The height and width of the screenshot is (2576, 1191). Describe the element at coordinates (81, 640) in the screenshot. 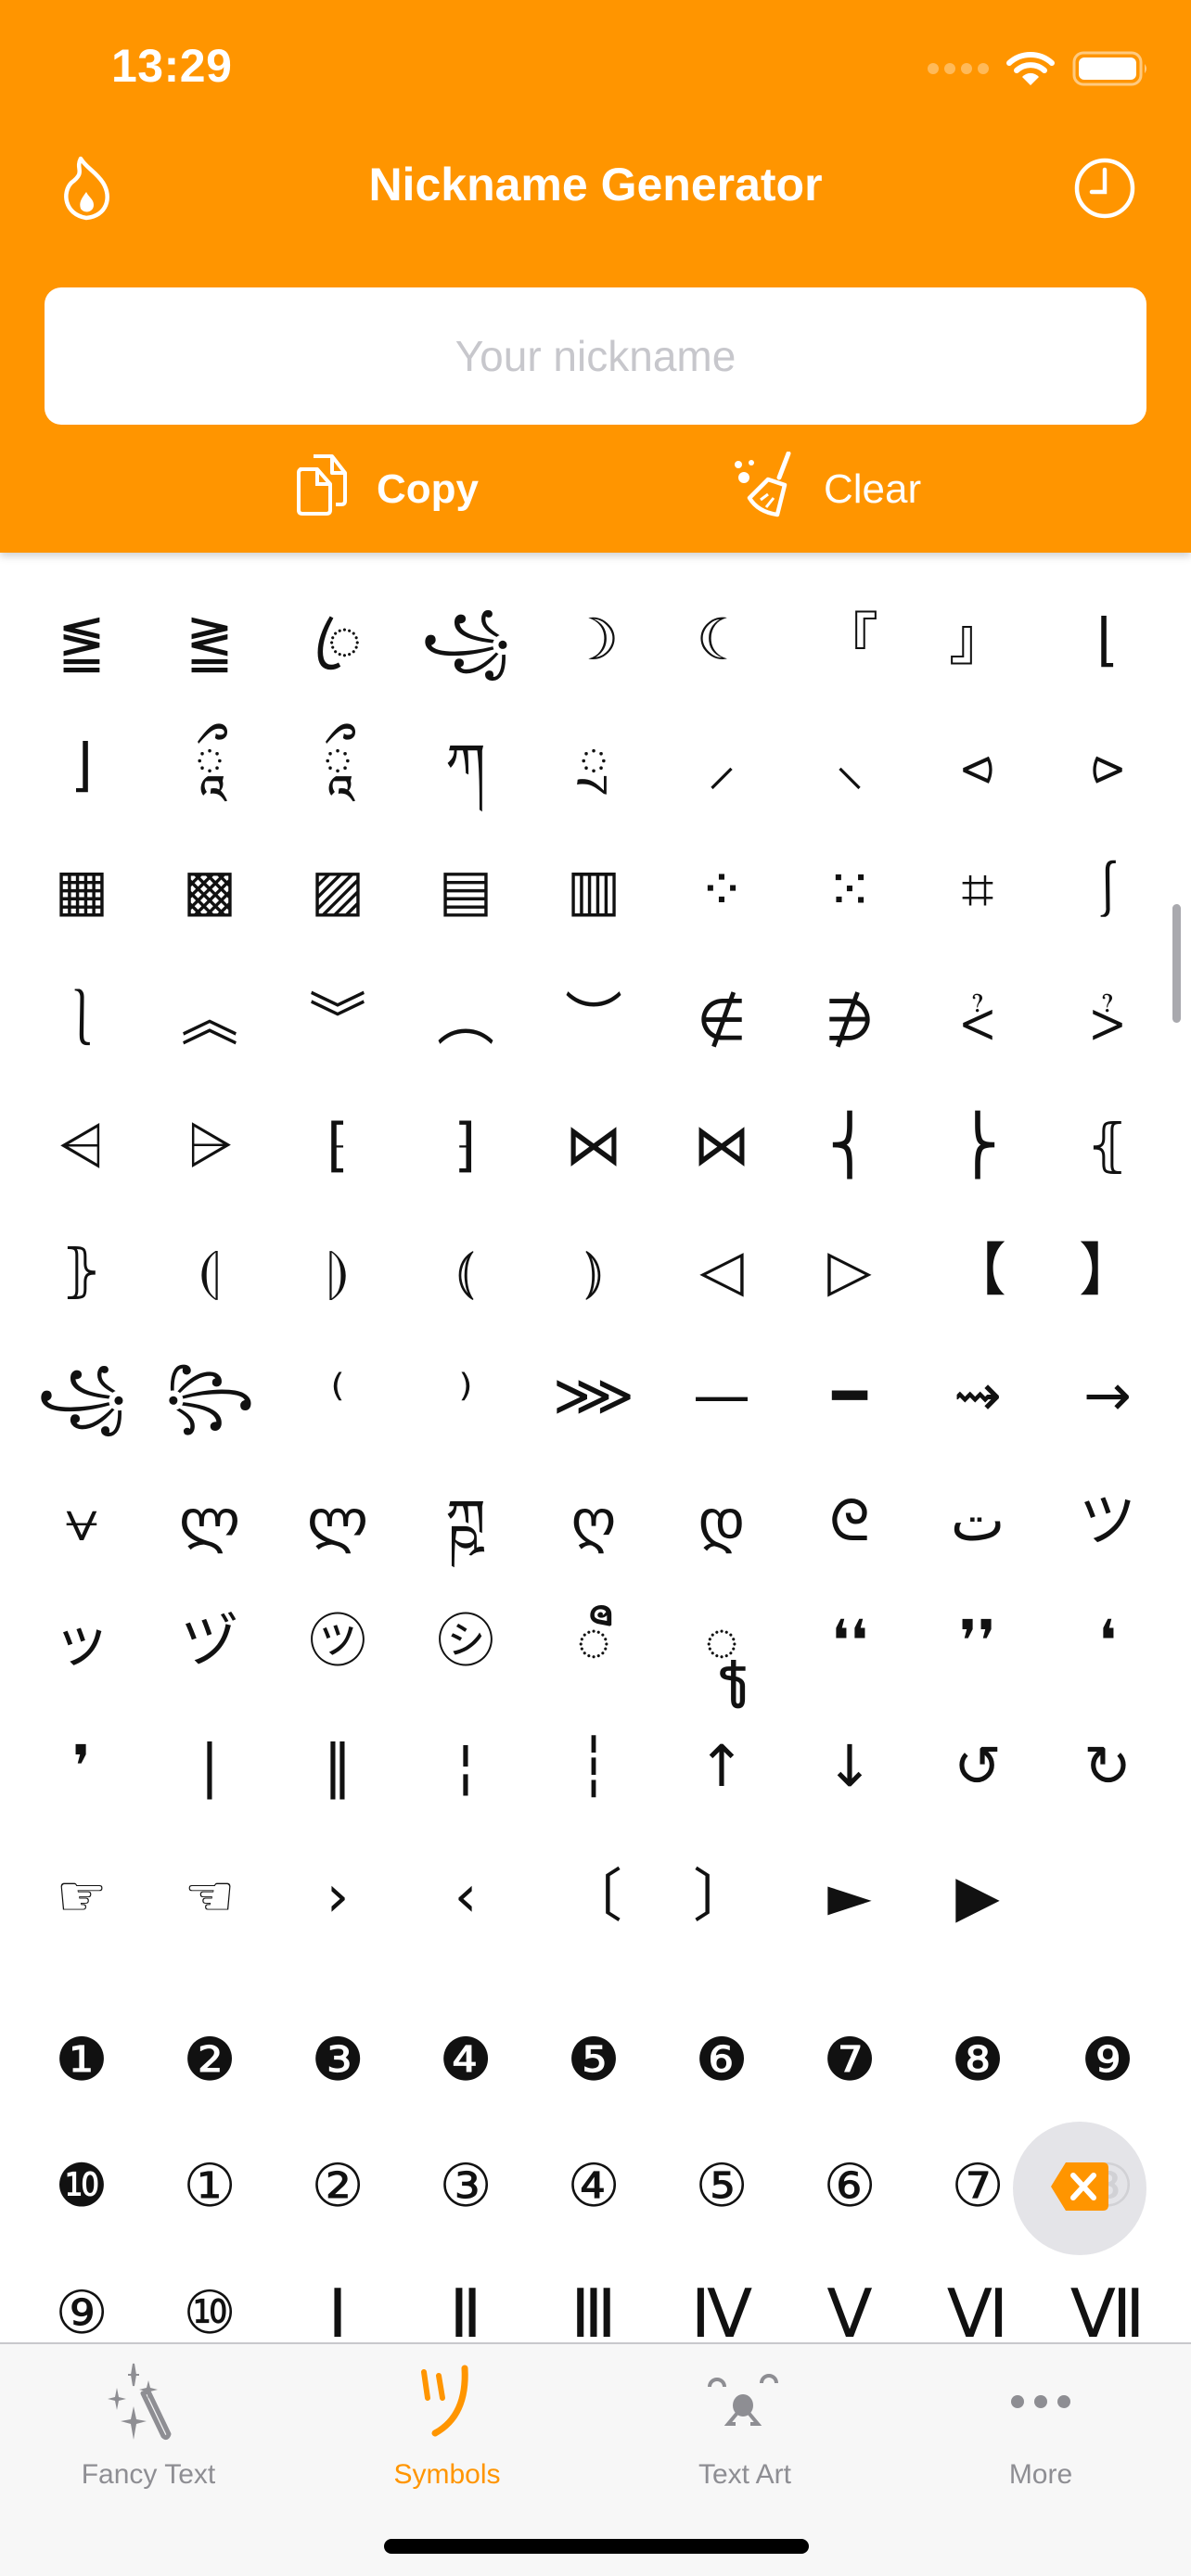

I see `symbol-cell: ⪑` at that location.